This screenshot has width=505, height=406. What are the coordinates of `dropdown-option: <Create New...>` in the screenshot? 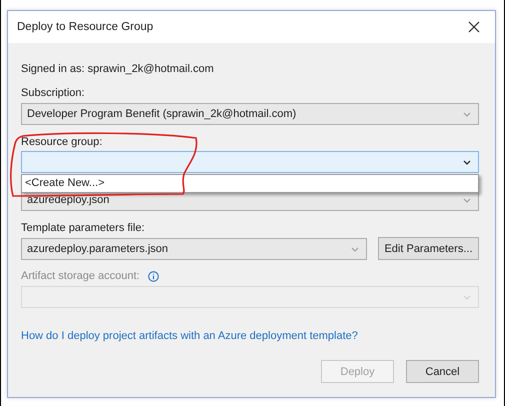 It's located at (250, 183).